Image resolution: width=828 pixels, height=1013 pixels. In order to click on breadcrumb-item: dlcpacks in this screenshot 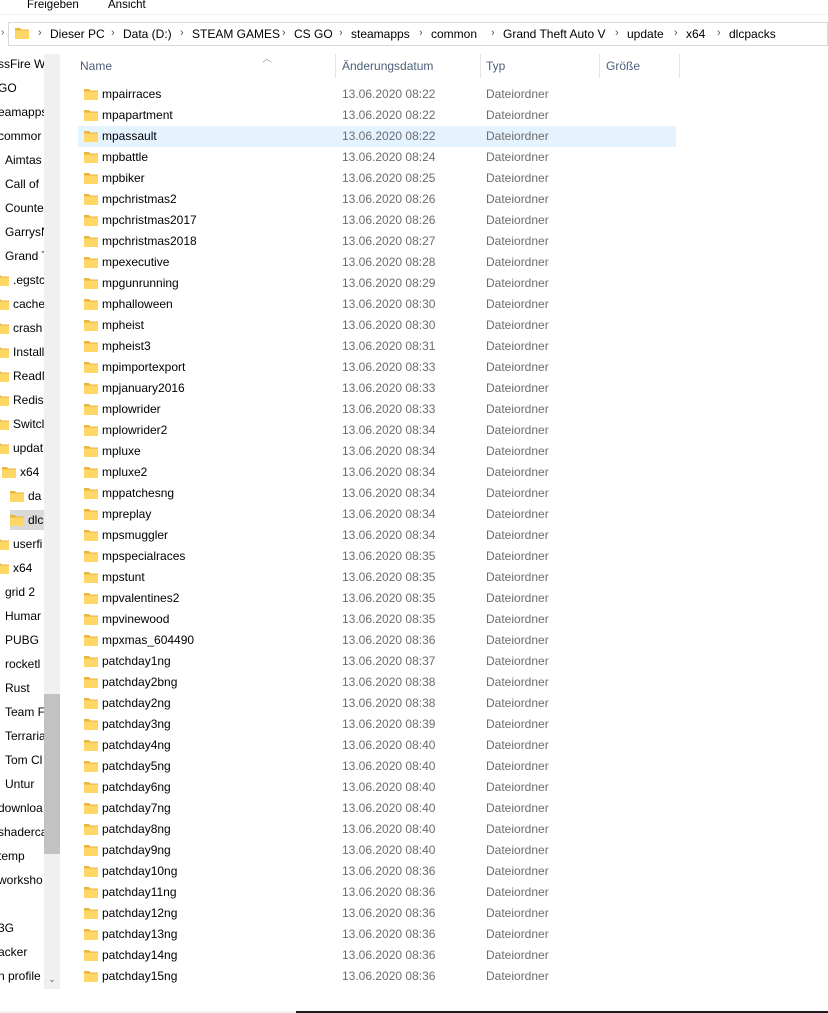, I will do `click(752, 34)`.